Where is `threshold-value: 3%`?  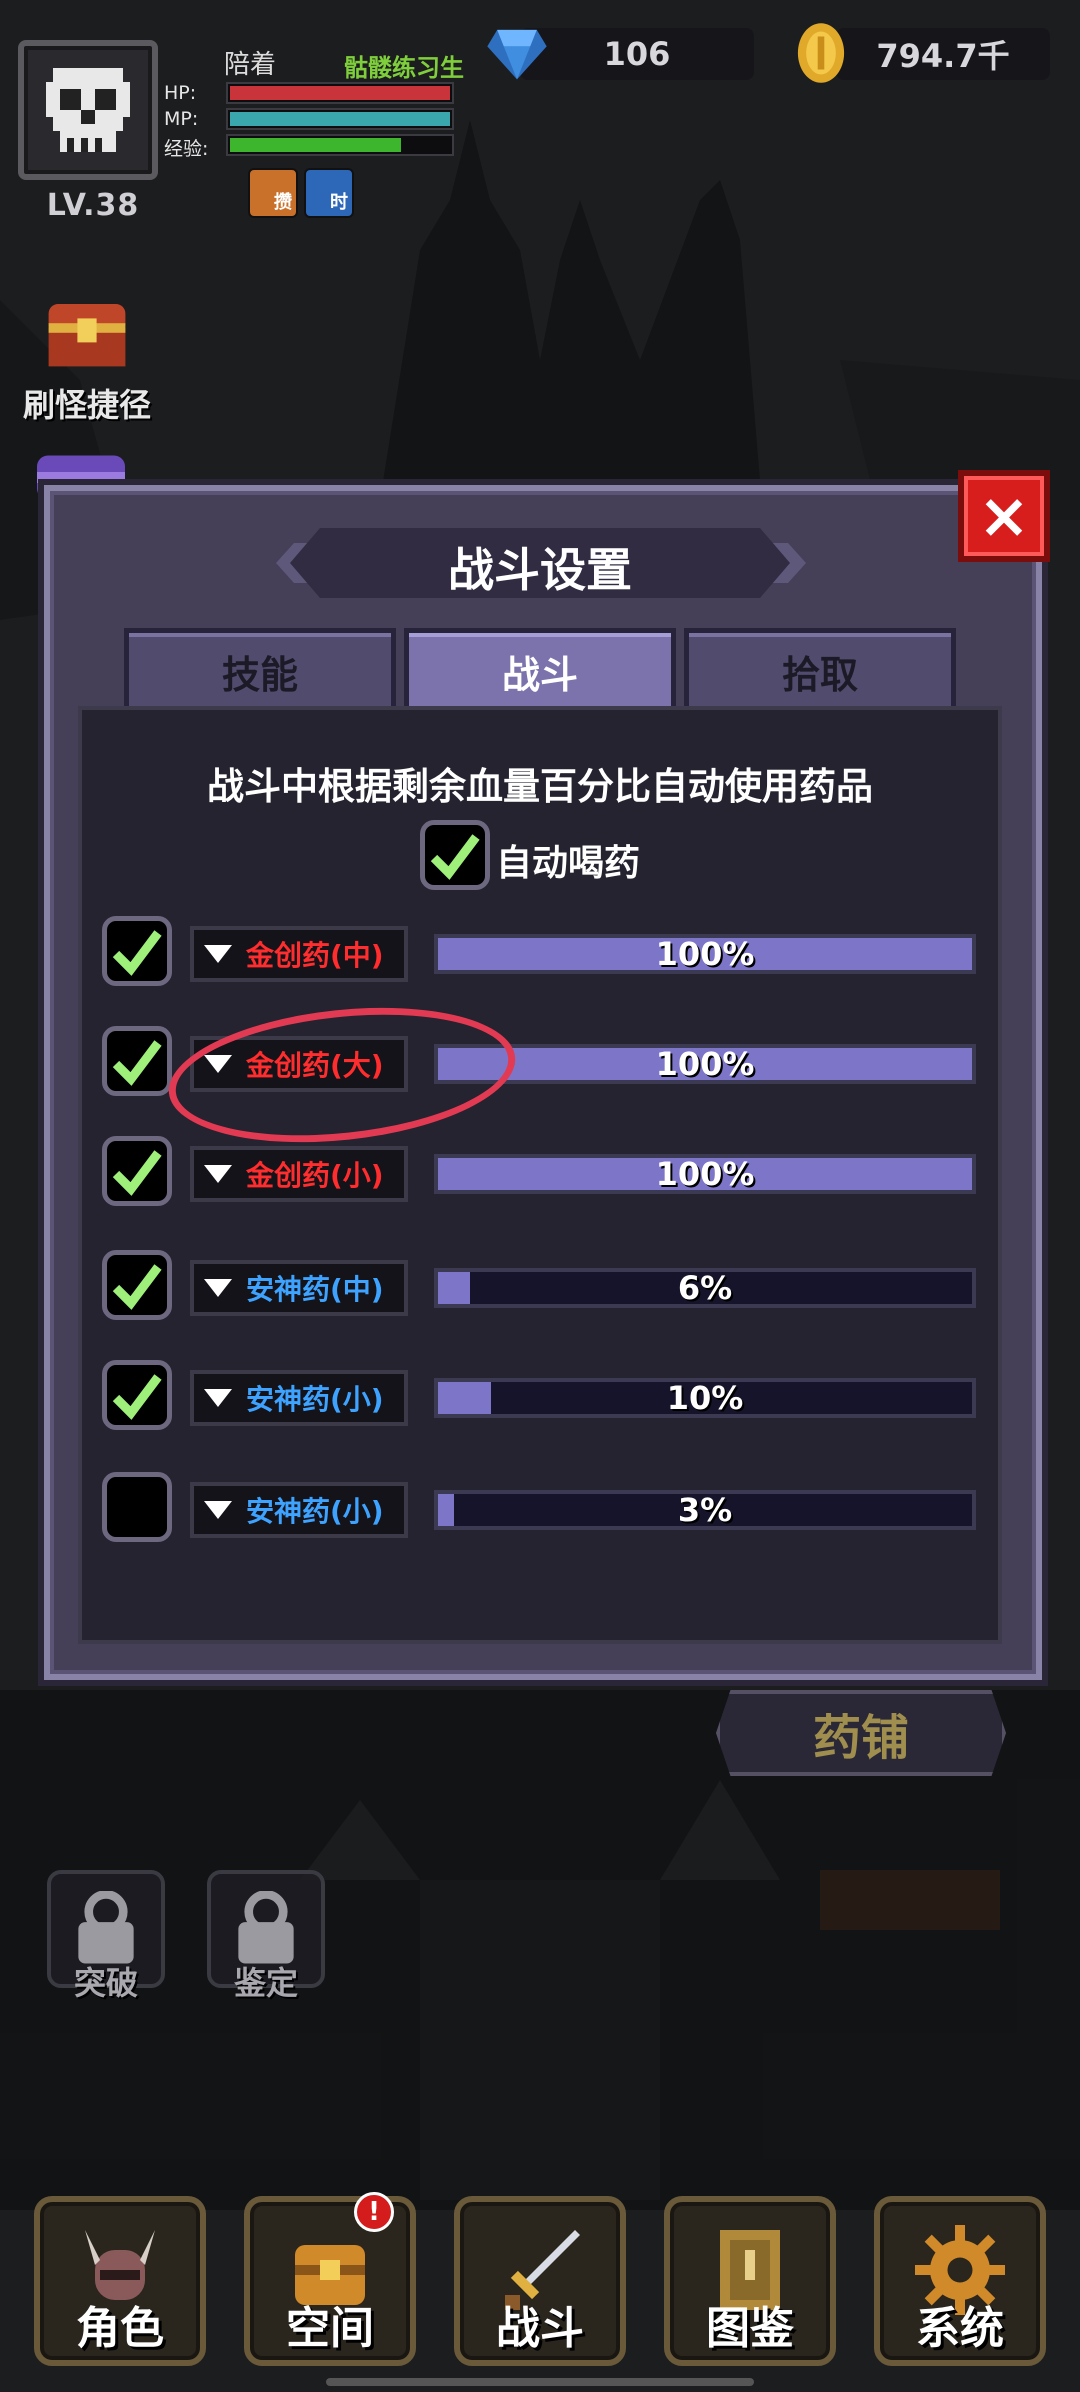 threshold-value: 3% is located at coordinates (705, 1510).